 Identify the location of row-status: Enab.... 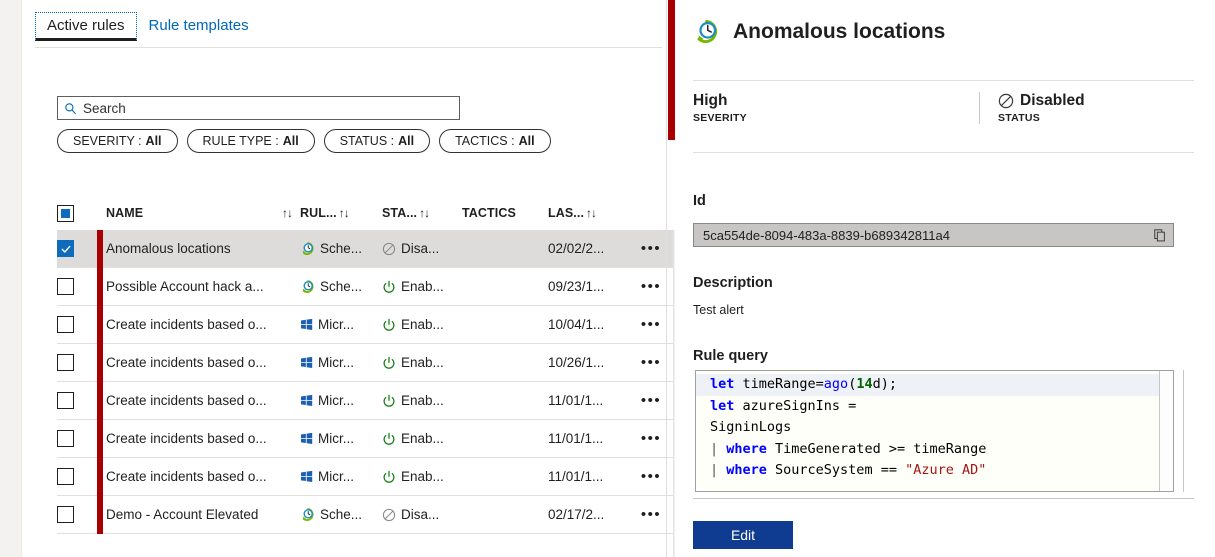
(422, 286).